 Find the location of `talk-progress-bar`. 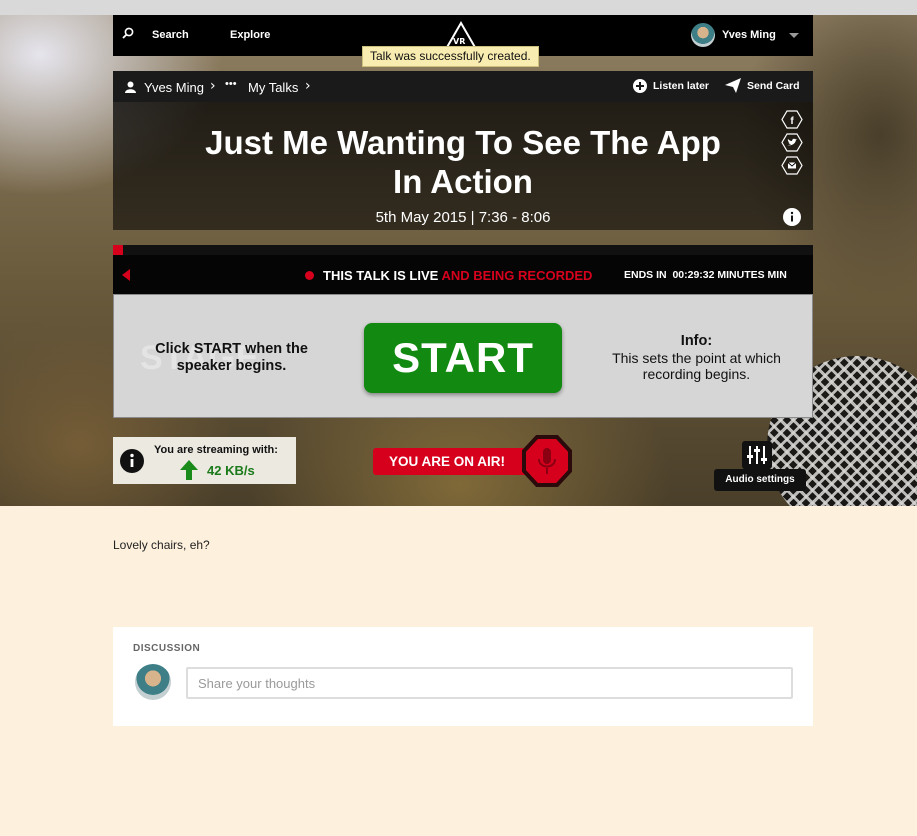

talk-progress-bar is located at coordinates (463, 250).